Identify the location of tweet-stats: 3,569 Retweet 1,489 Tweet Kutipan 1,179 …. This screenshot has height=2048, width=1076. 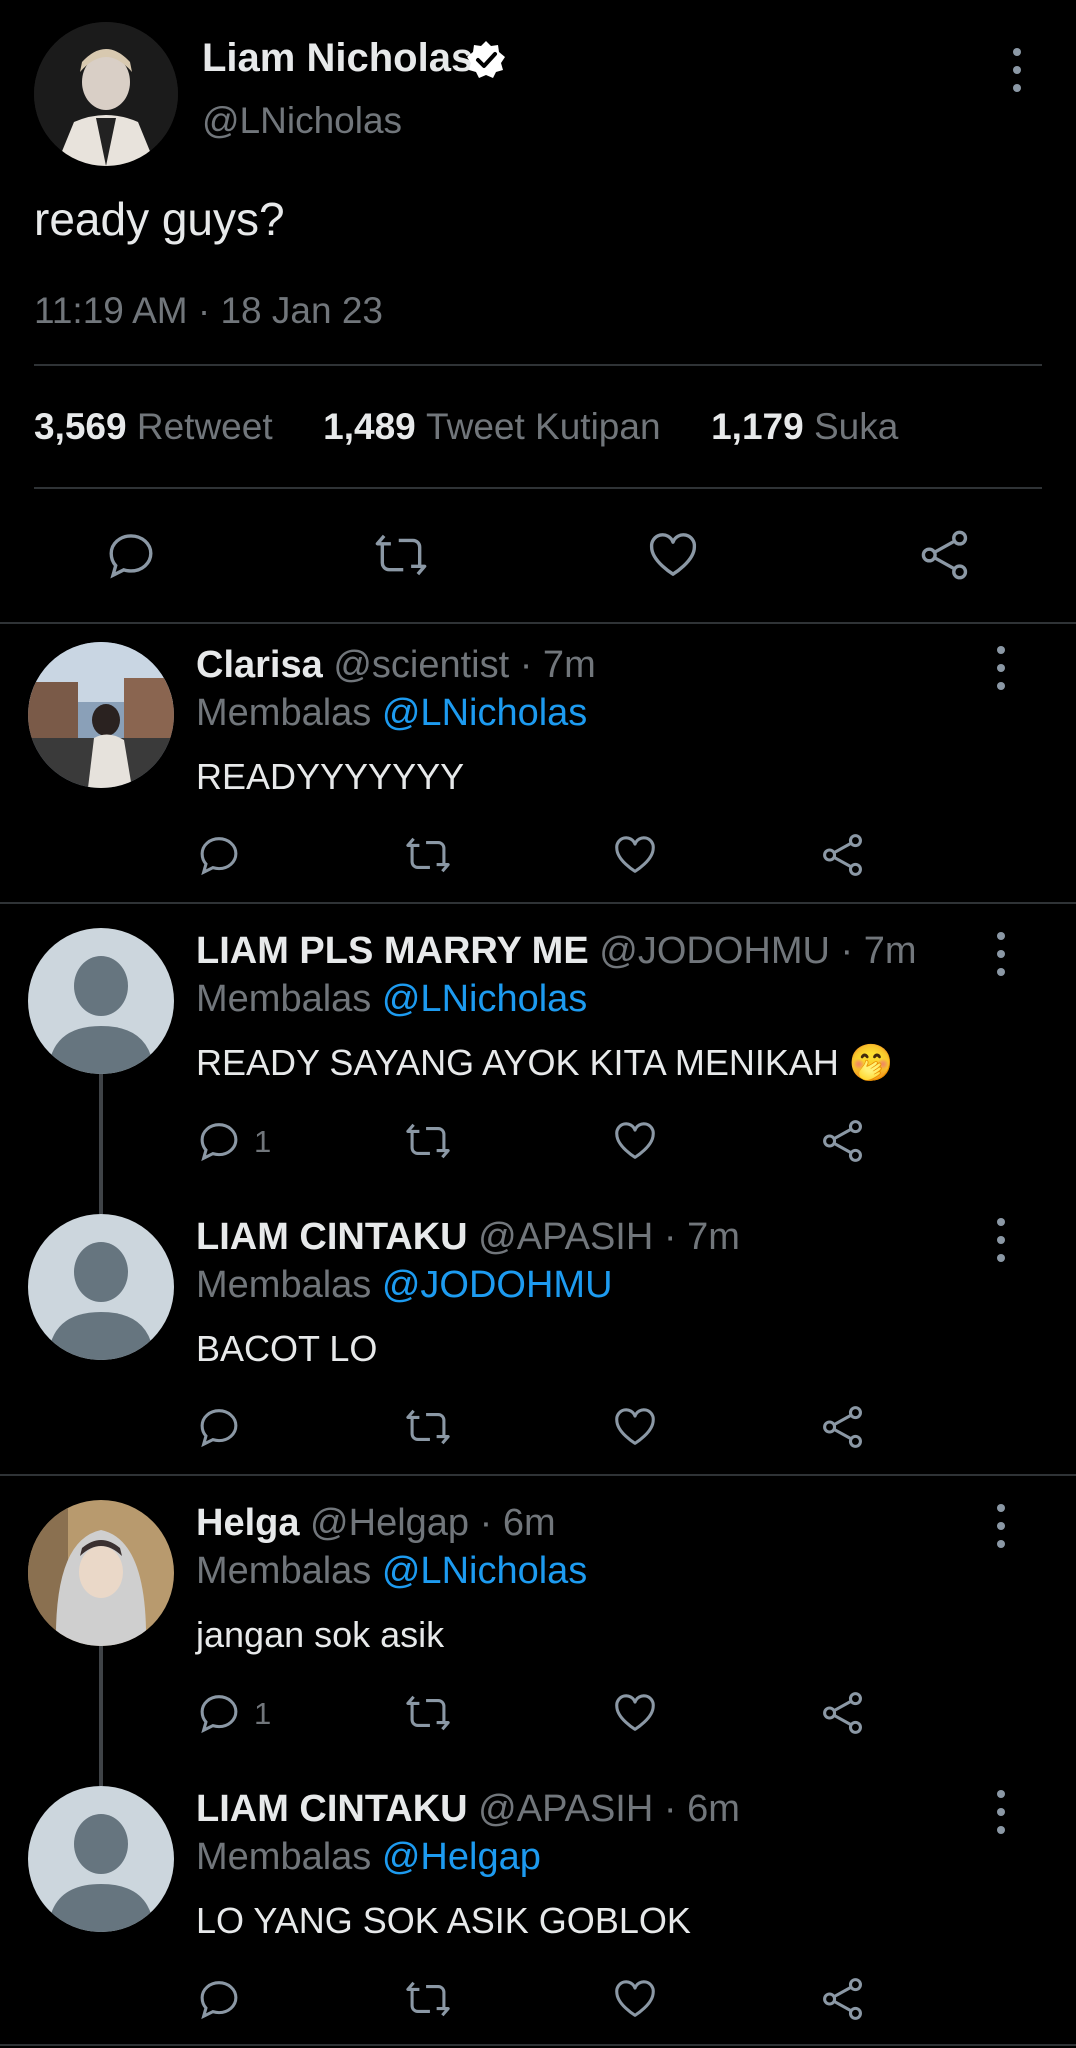
(466, 427).